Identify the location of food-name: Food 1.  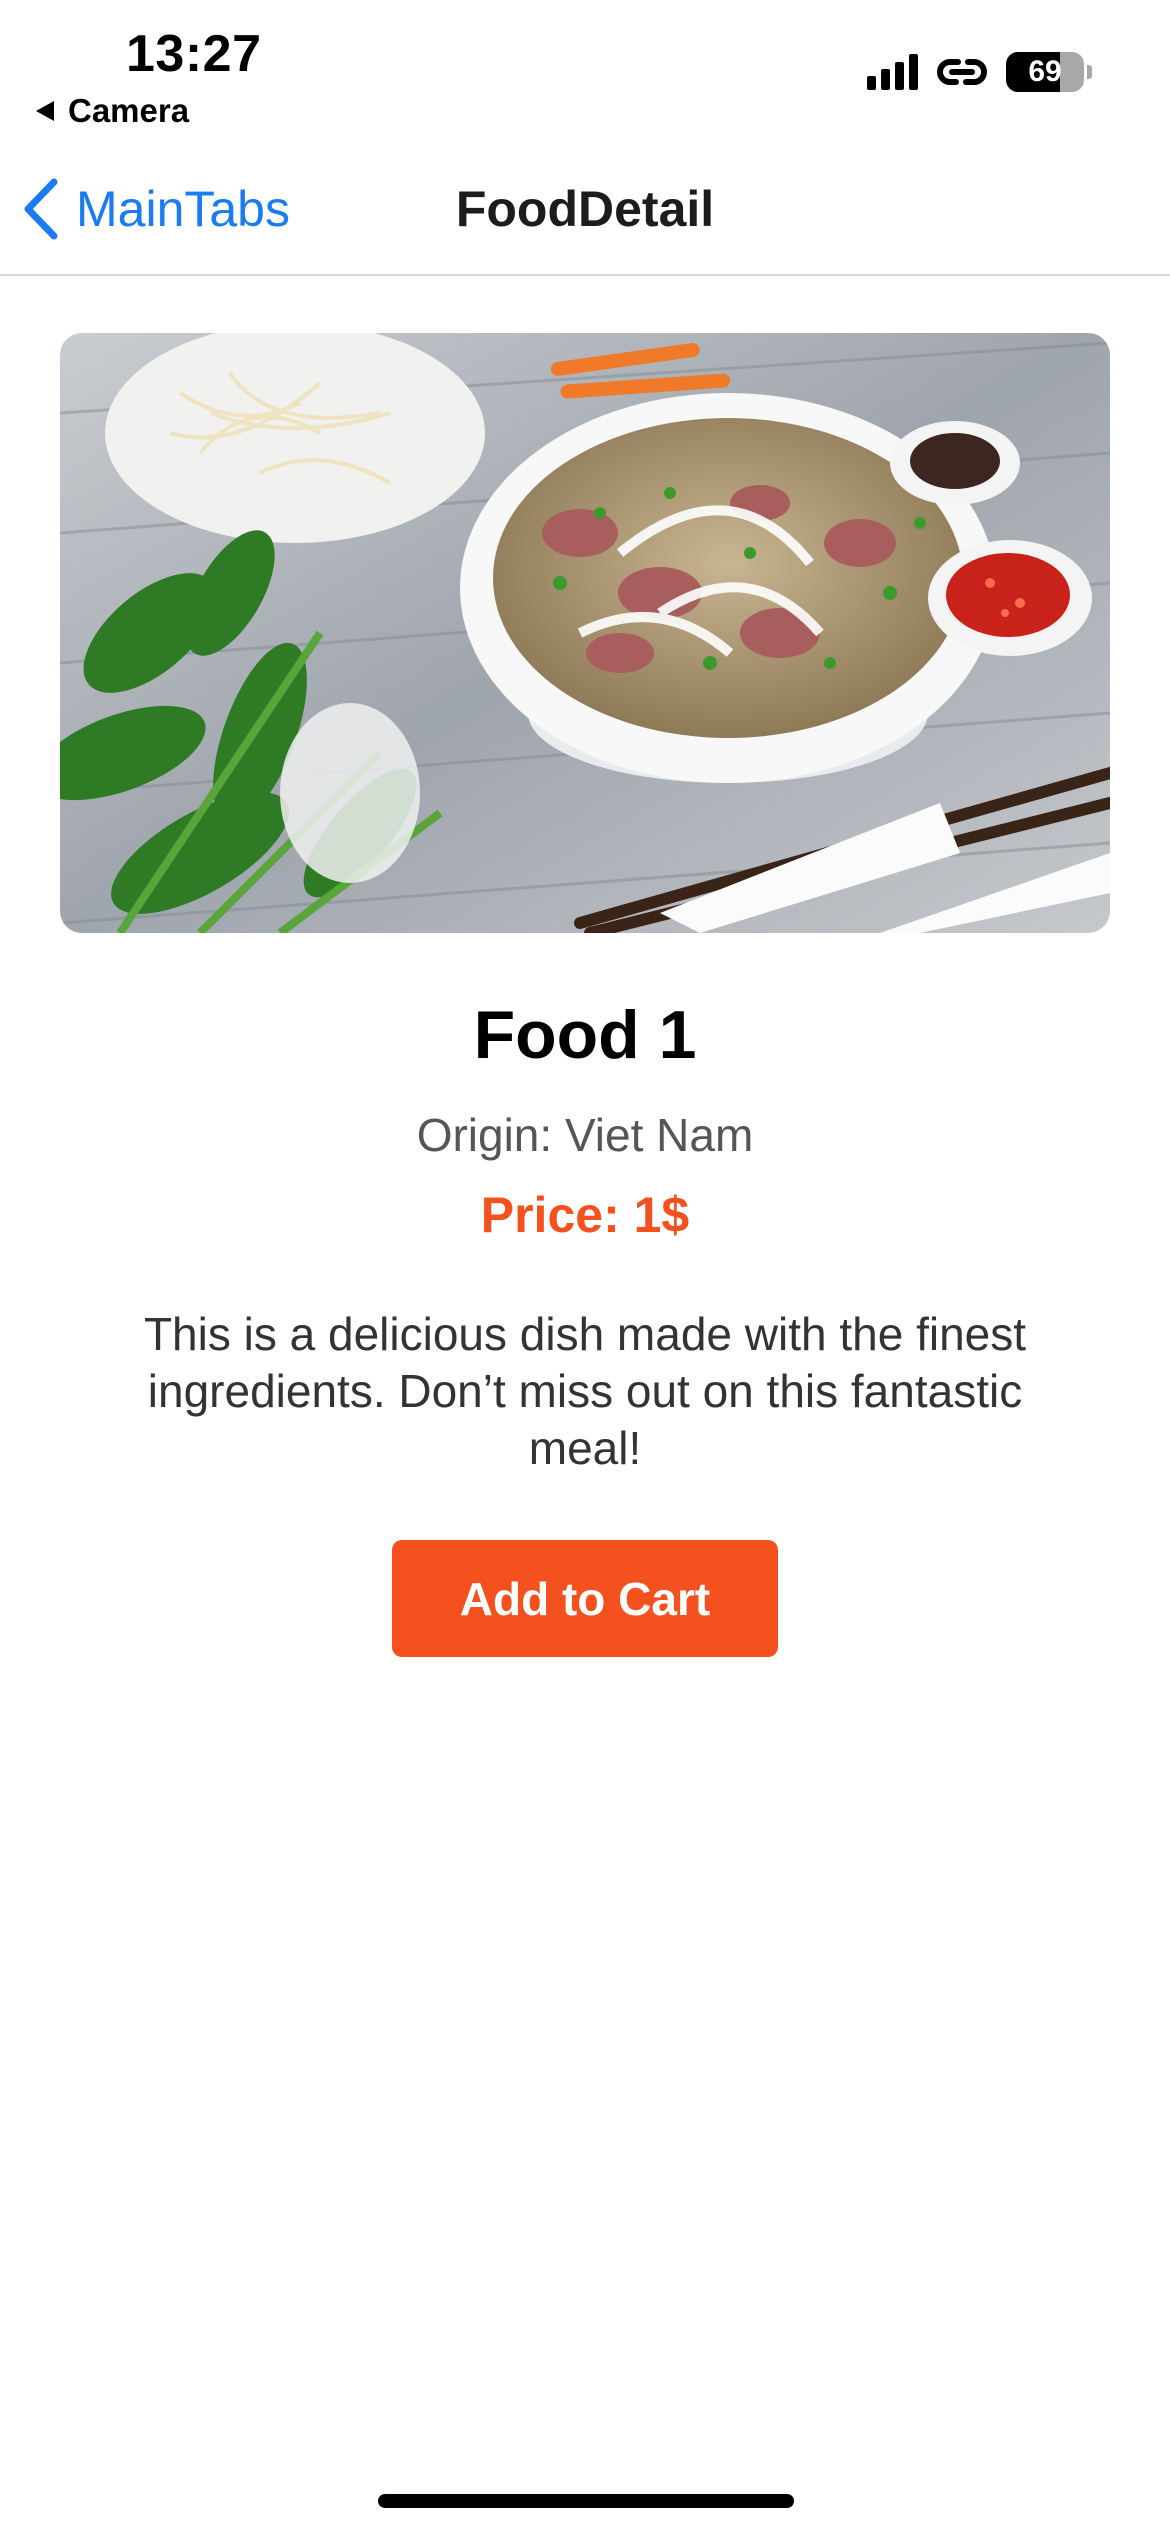
(585, 1035).